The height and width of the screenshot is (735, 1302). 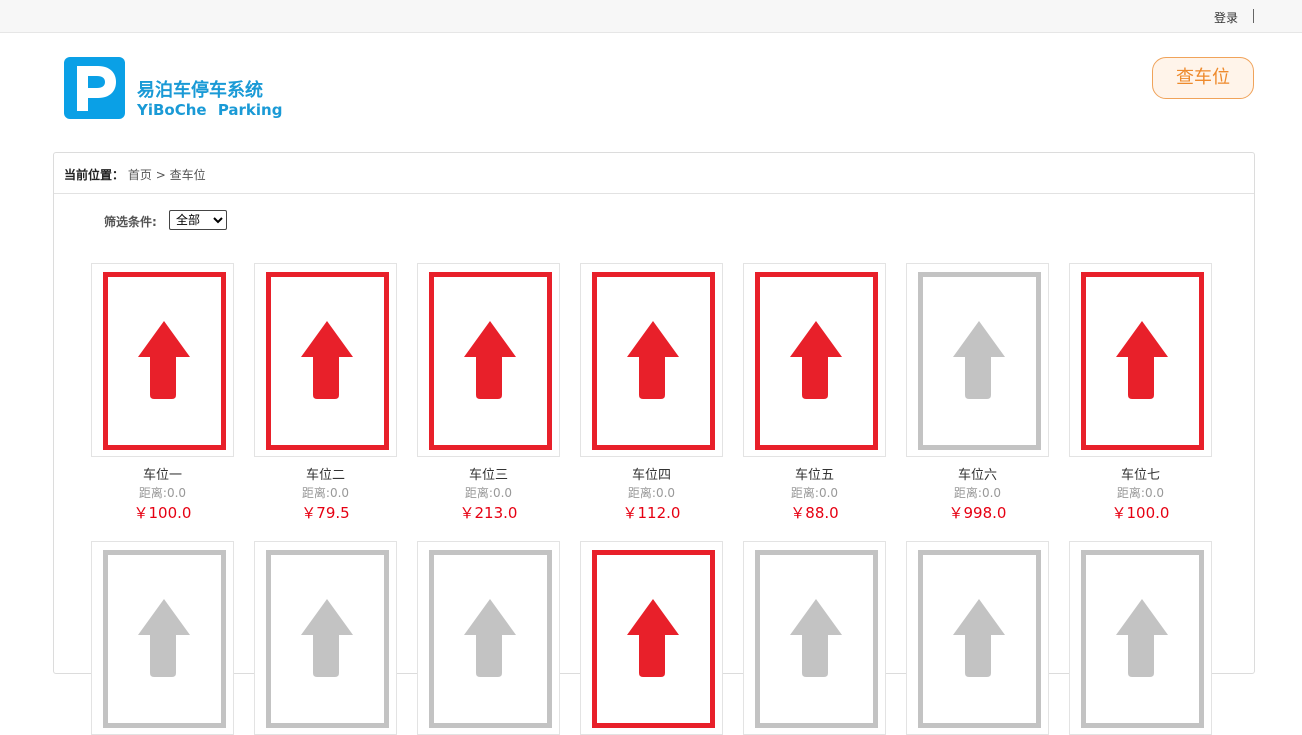 I want to click on spot-name: 车位三, so click(x=488, y=473).